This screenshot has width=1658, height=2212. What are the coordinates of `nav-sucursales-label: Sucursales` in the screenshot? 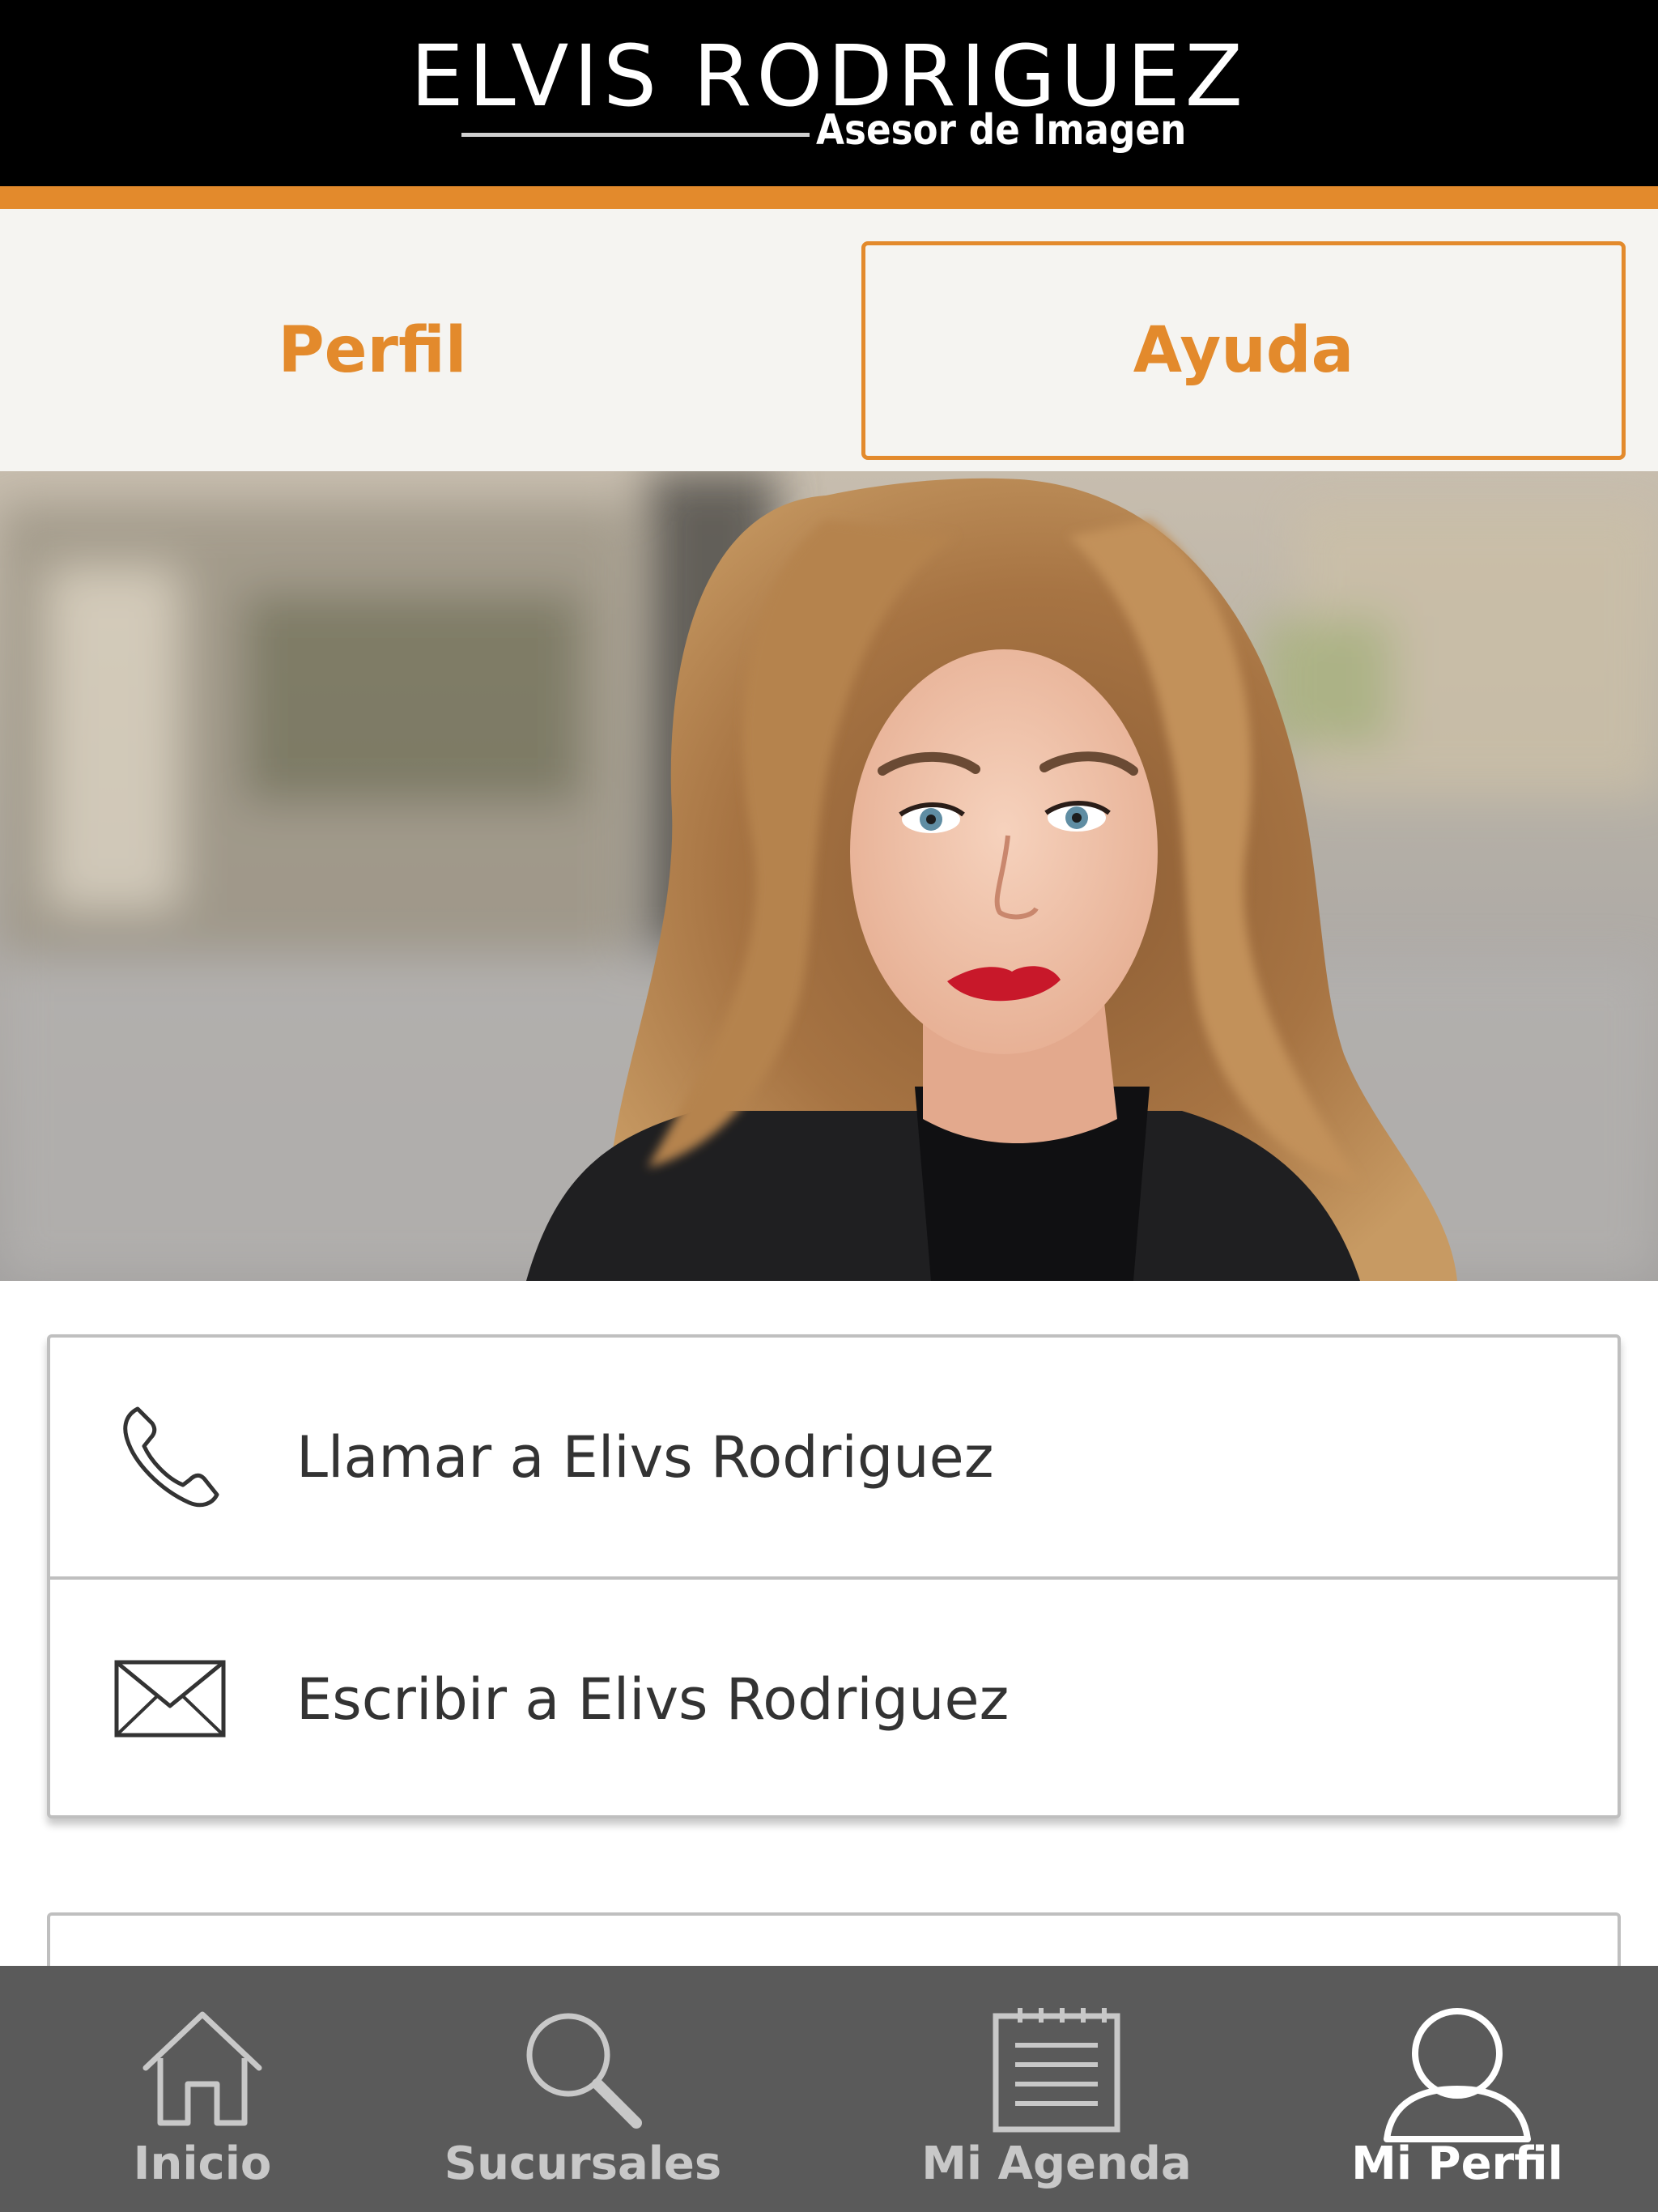 It's located at (583, 2164).